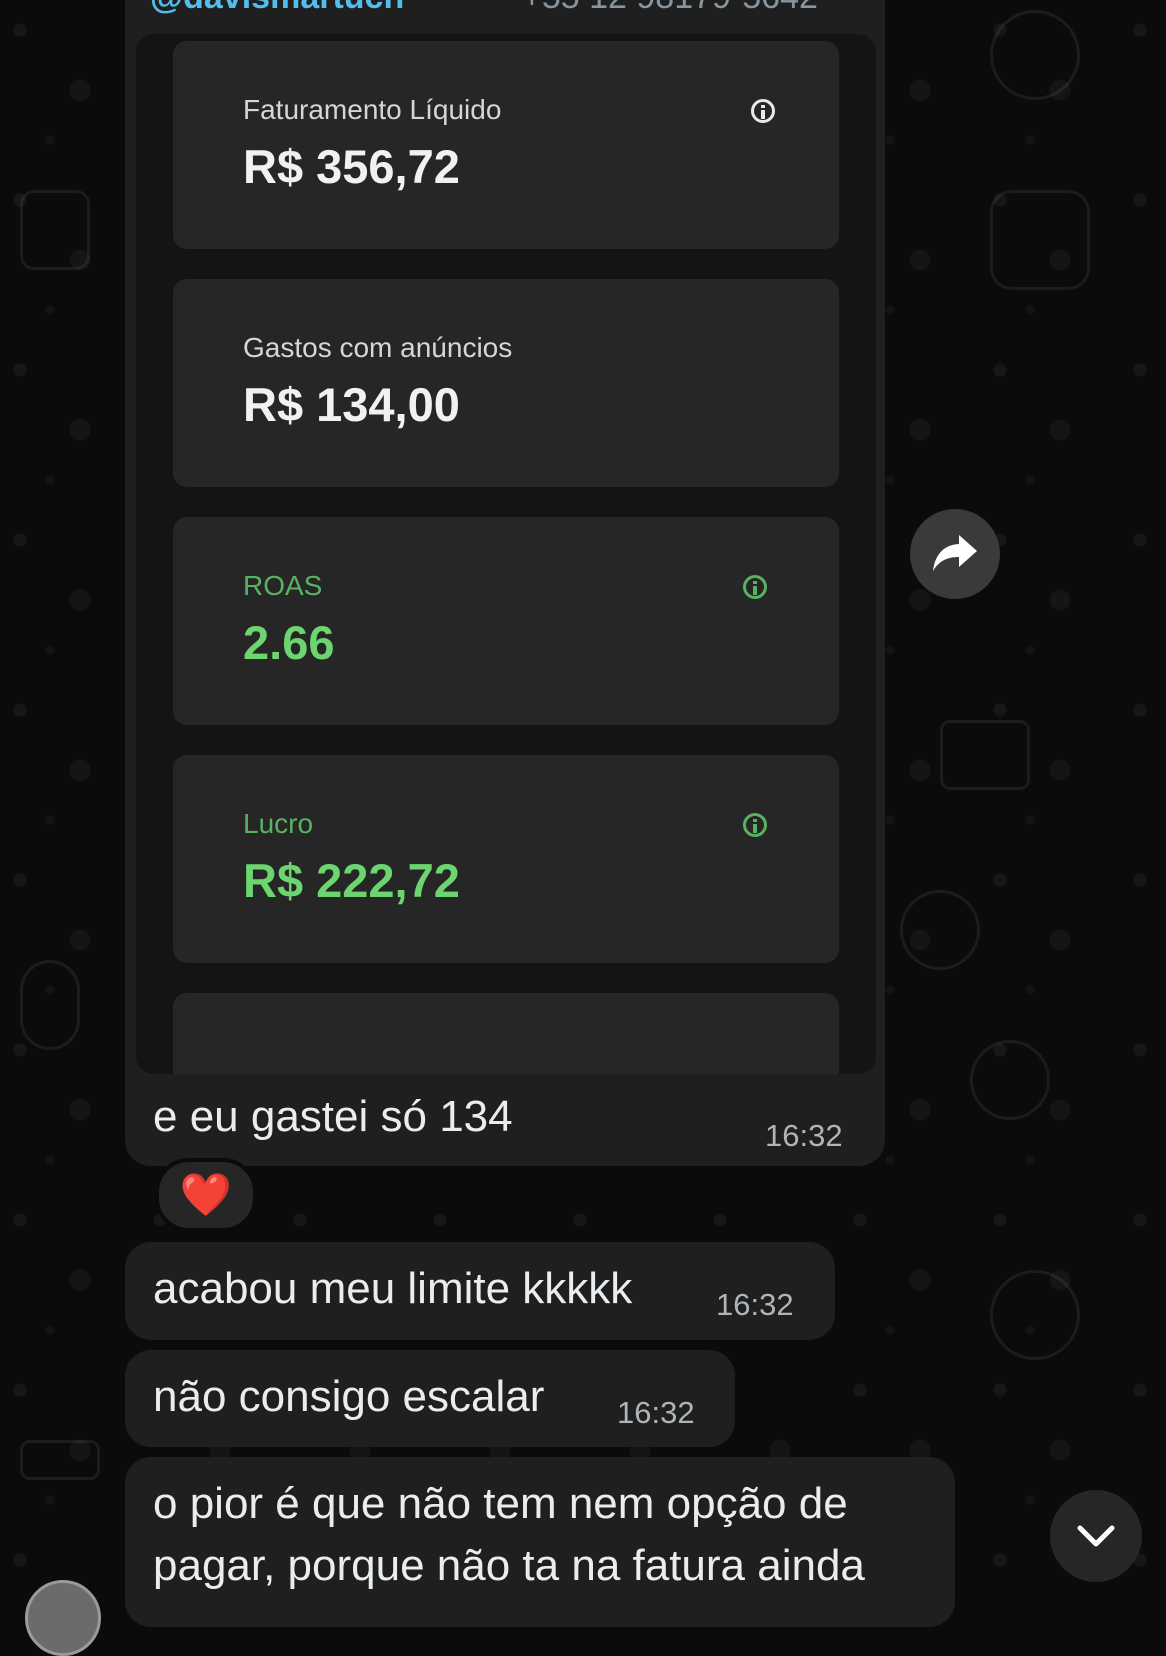 Image resolution: width=1166 pixels, height=1656 pixels. Describe the element at coordinates (670, 8) in the screenshot. I see `sender-phone: +55 12 98179-5642` at that location.